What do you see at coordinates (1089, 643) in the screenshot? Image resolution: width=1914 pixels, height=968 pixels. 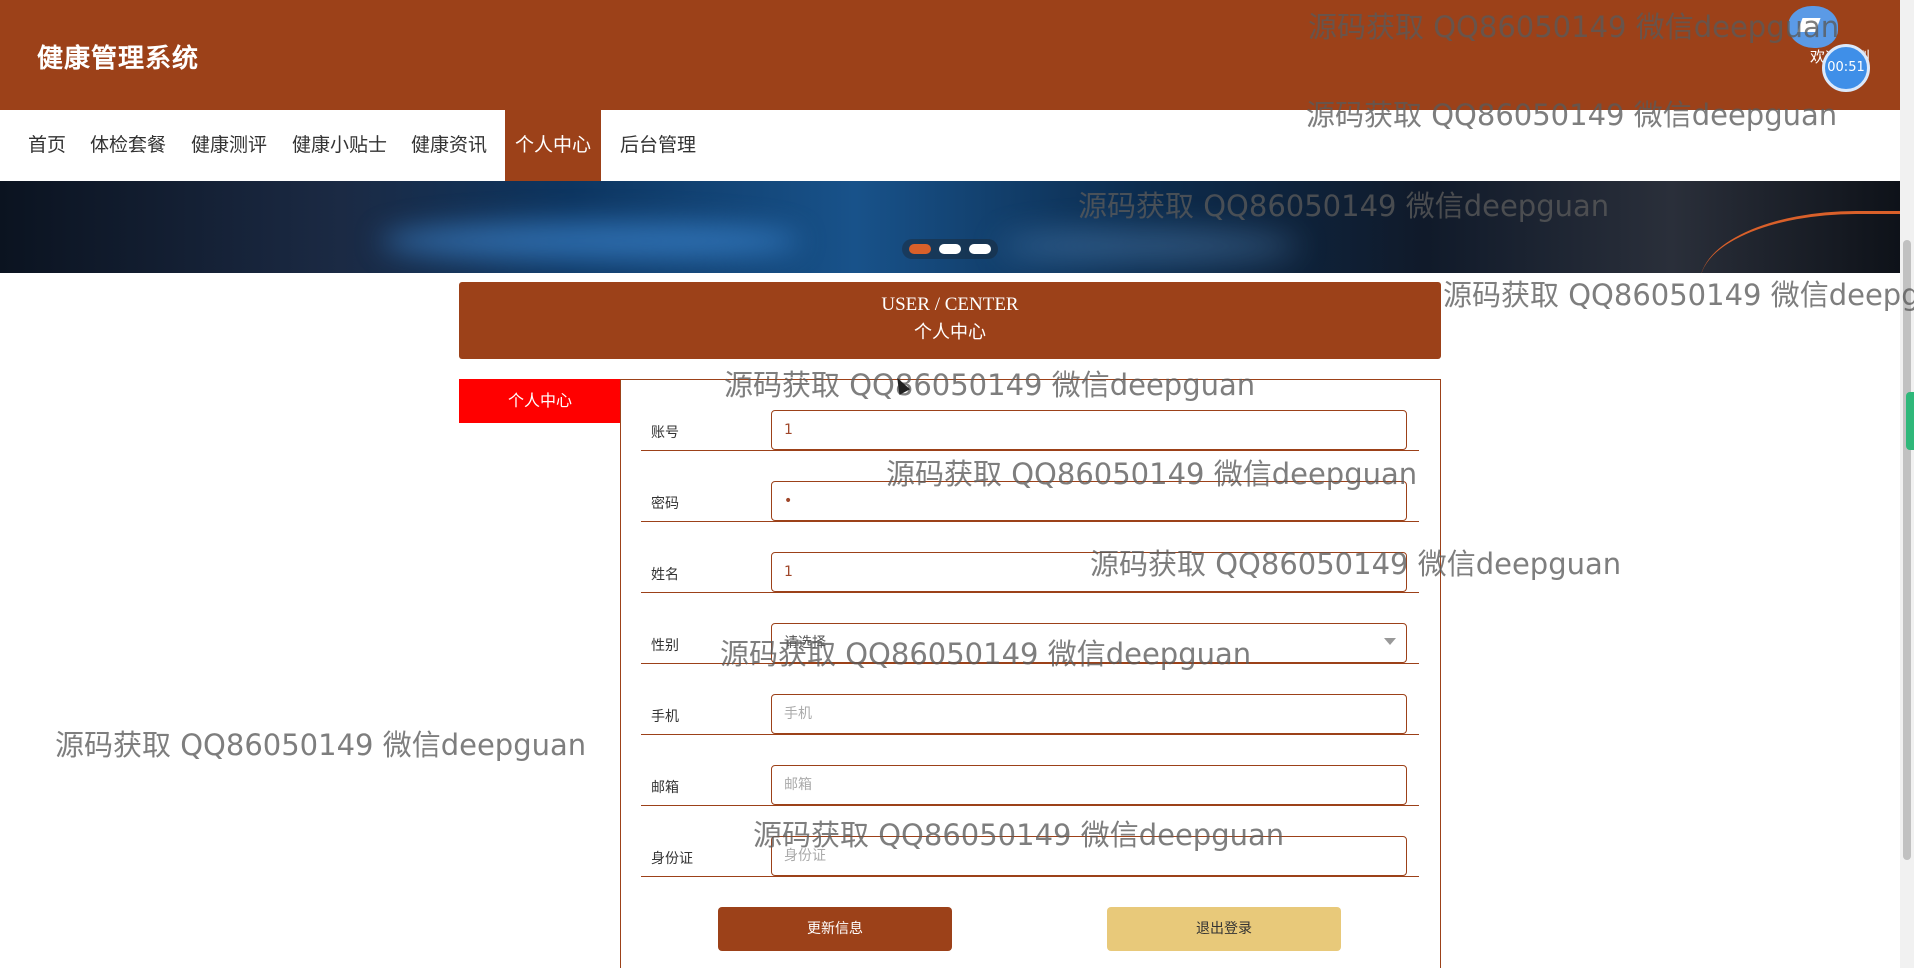 I see `gender-select: 请选择` at bounding box center [1089, 643].